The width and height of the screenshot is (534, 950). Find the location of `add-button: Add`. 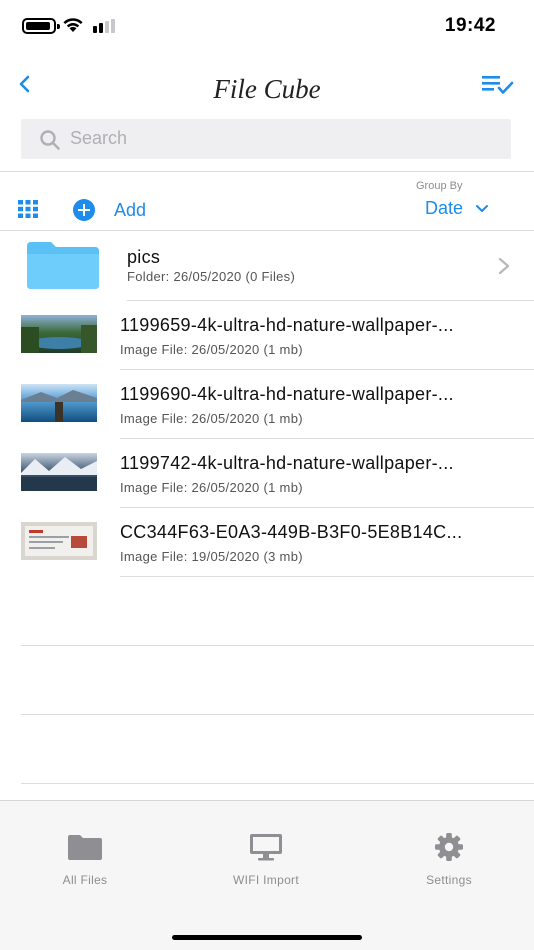

add-button: Add is located at coordinates (109, 210).